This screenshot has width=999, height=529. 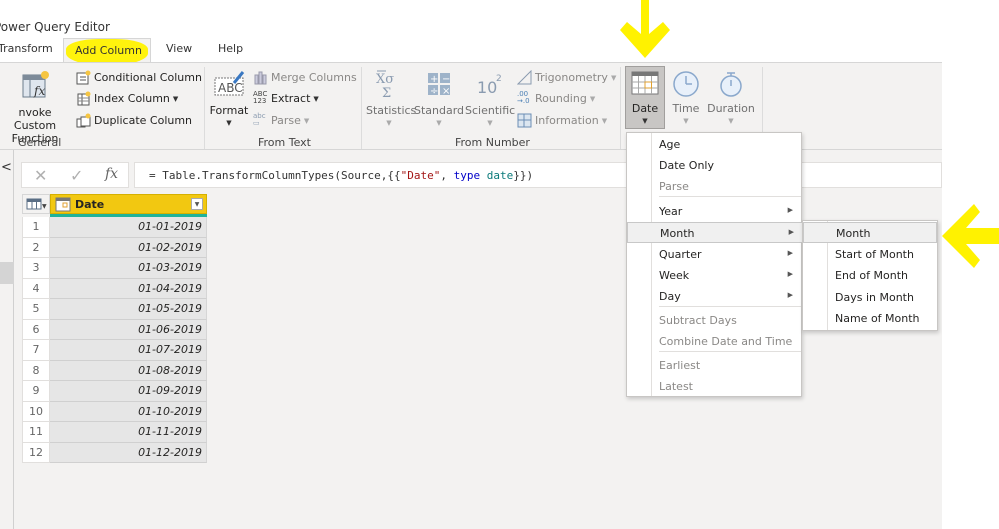 What do you see at coordinates (714, 254) in the screenshot?
I see `menu-item-quarter: Quarter ▶` at bounding box center [714, 254].